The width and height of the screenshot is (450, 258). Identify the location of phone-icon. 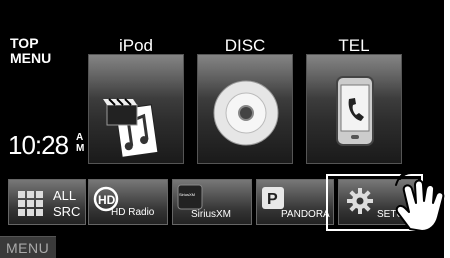
(355, 111).